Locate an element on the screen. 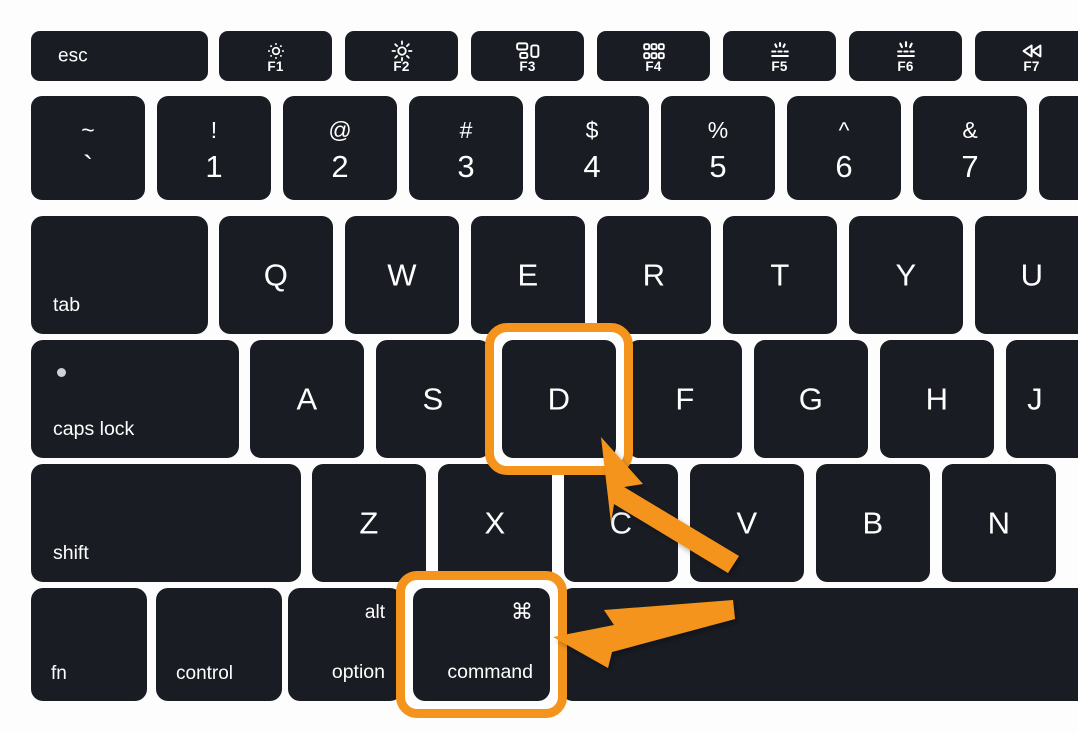 This screenshot has height=732, width=1078. key-3-upper: # is located at coordinates (466, 130).